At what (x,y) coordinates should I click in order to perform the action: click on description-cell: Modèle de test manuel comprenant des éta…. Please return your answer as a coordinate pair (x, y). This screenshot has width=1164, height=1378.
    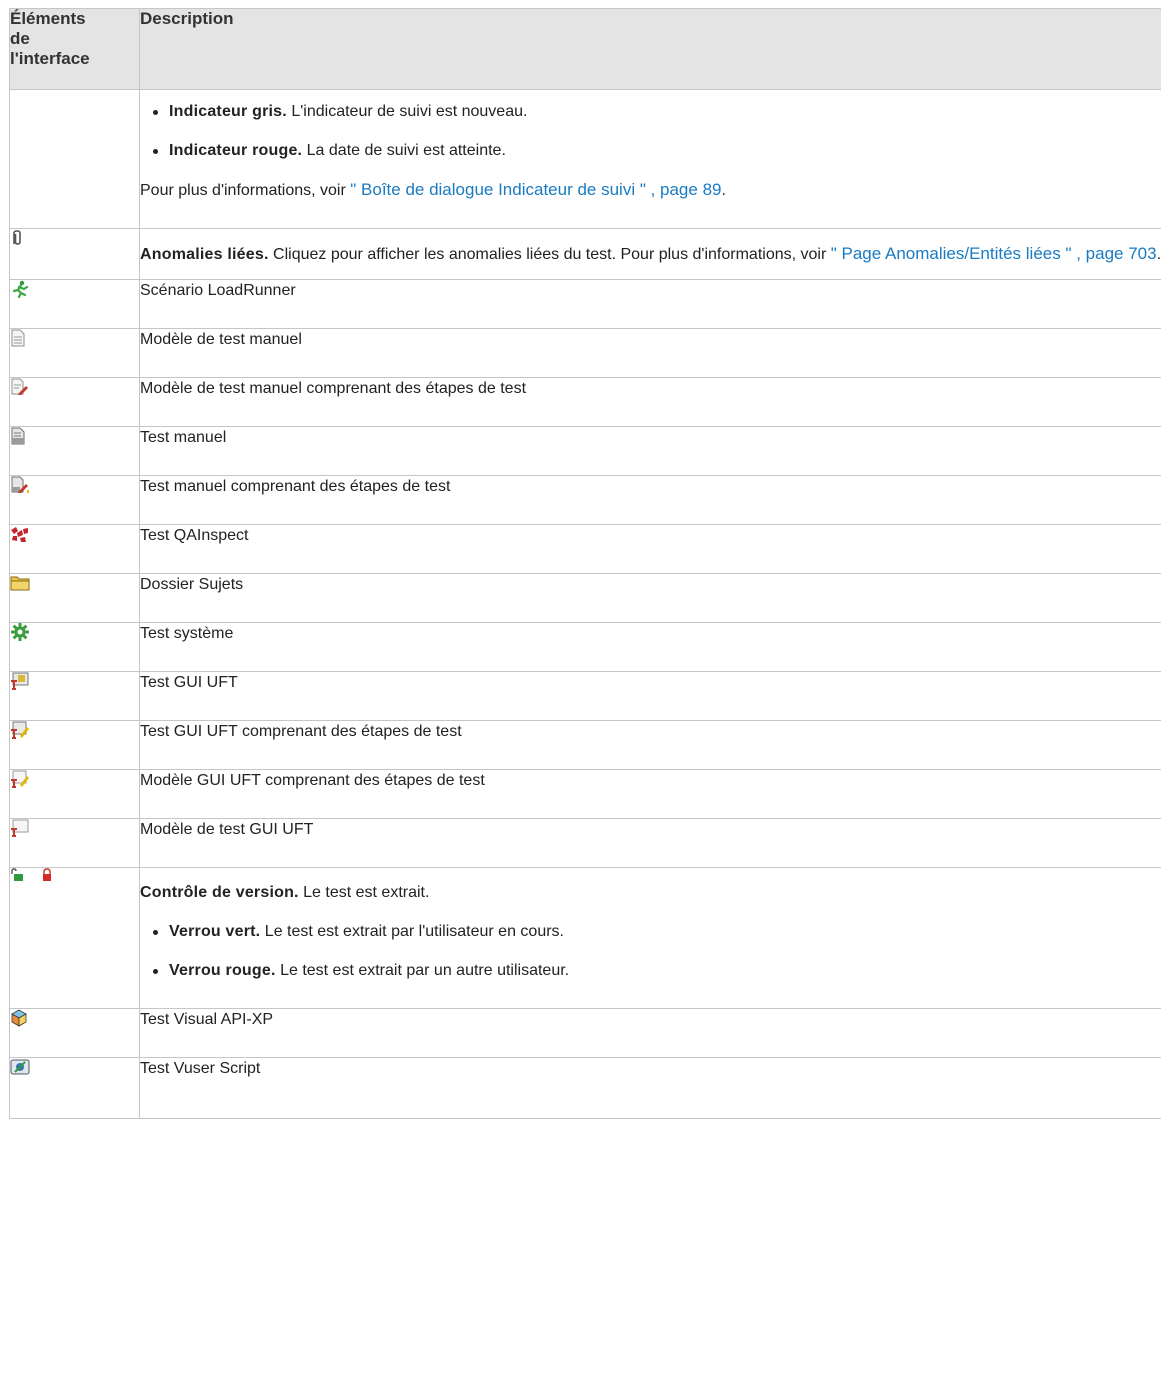
    Looking at the image, I should click on (650, 402).